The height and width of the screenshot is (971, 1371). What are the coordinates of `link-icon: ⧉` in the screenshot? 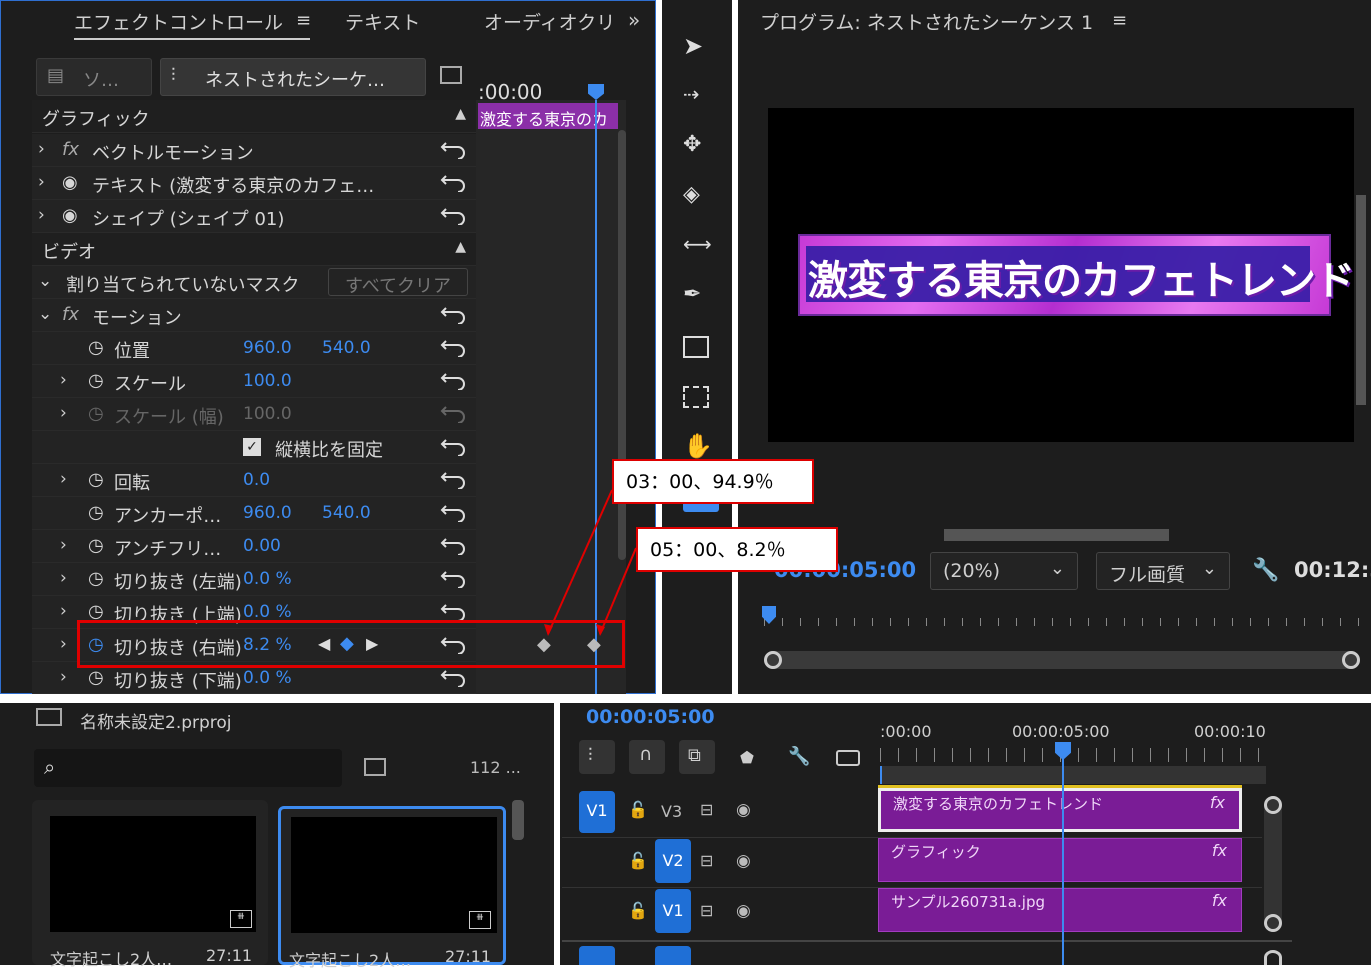 It's located at (694, 755).